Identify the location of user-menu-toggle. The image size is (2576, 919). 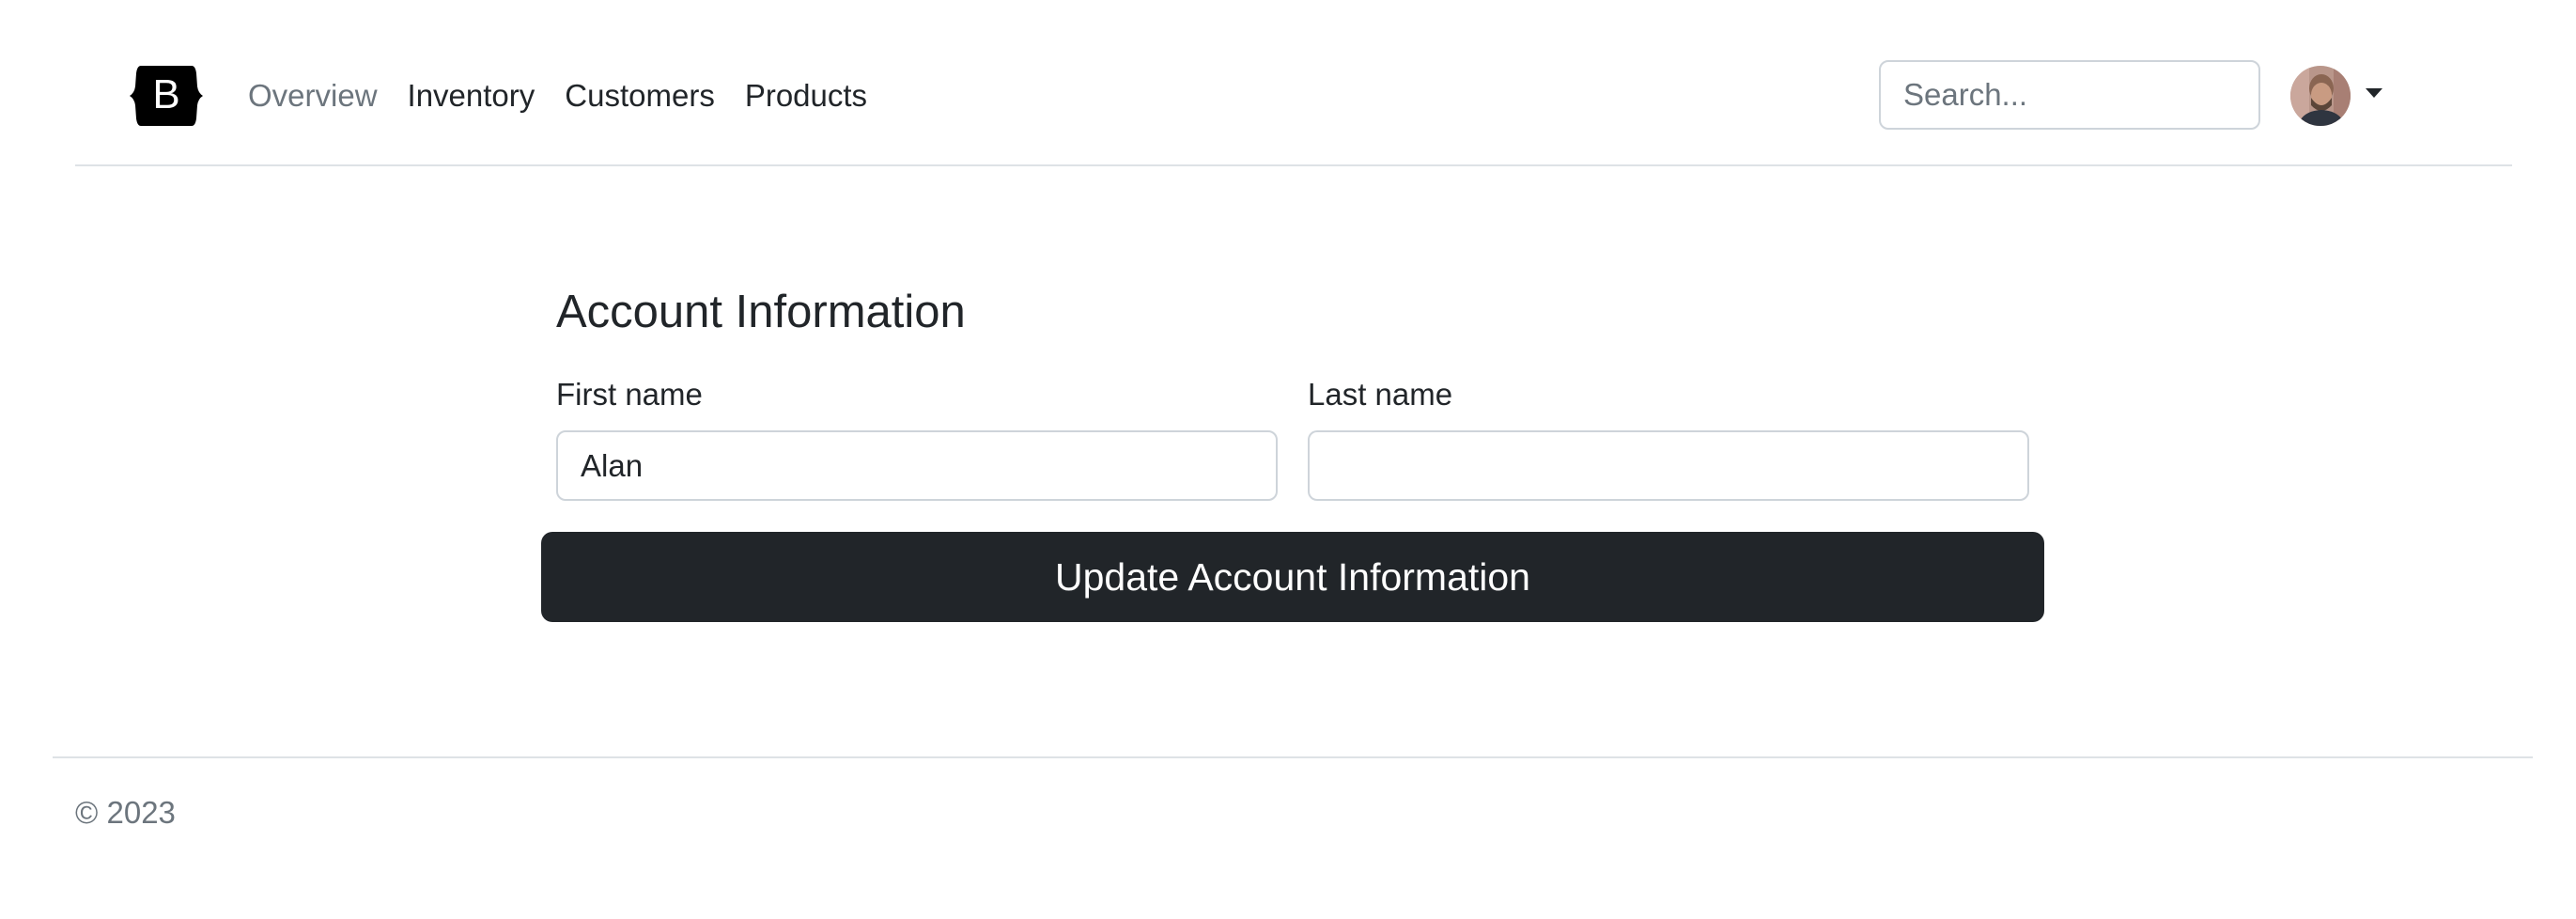
(2336, 96).